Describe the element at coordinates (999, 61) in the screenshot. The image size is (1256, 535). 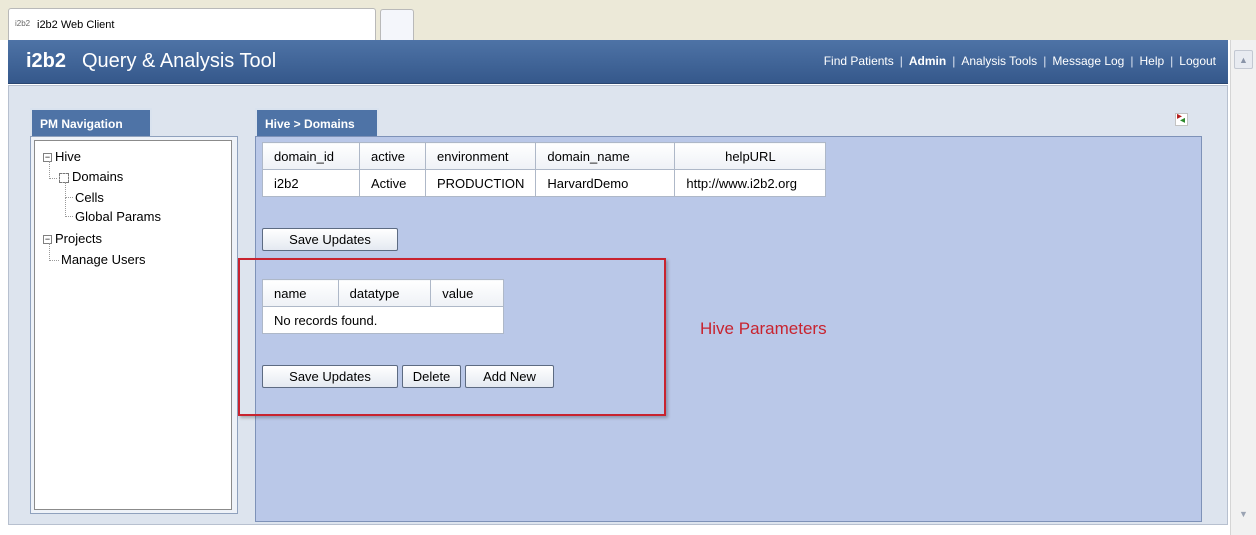
I see `nav-analysis-tools: Analysis Tools` at that location.